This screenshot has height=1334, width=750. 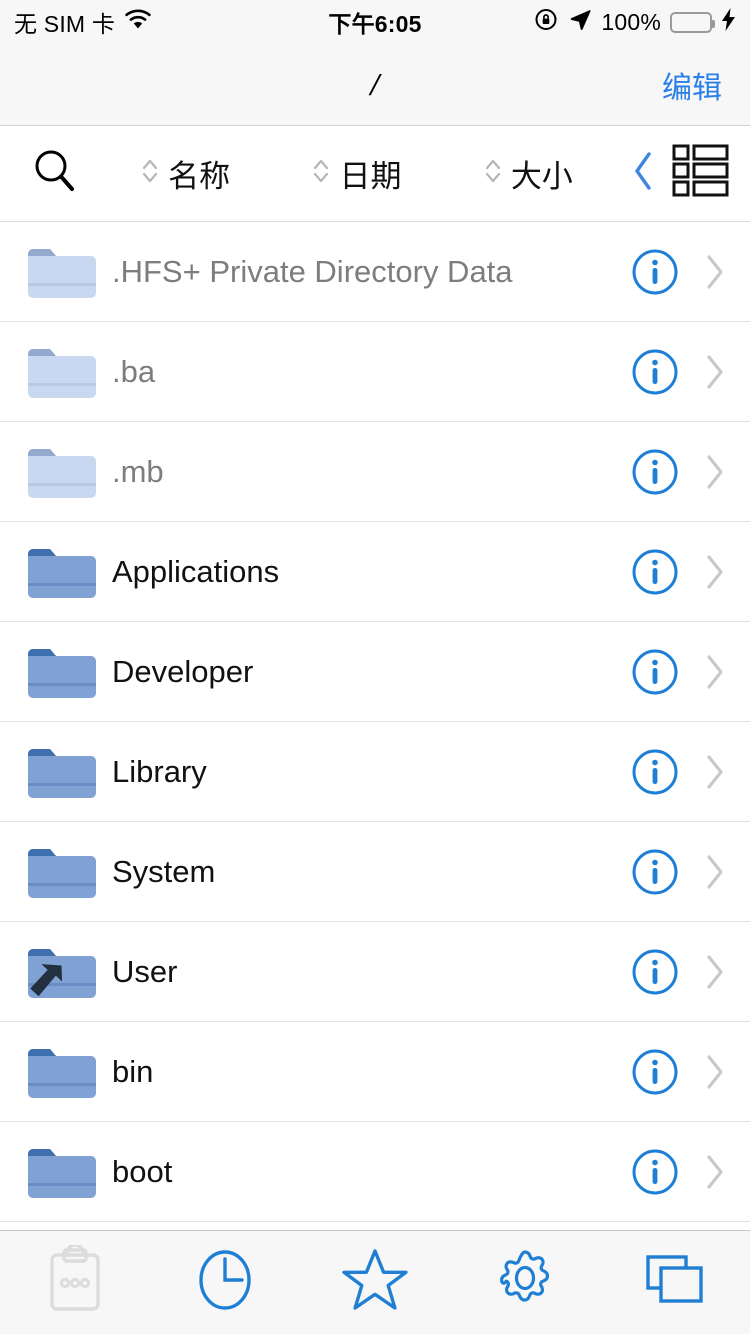 I want to click on page-title: /, so click(x=375, y=84).